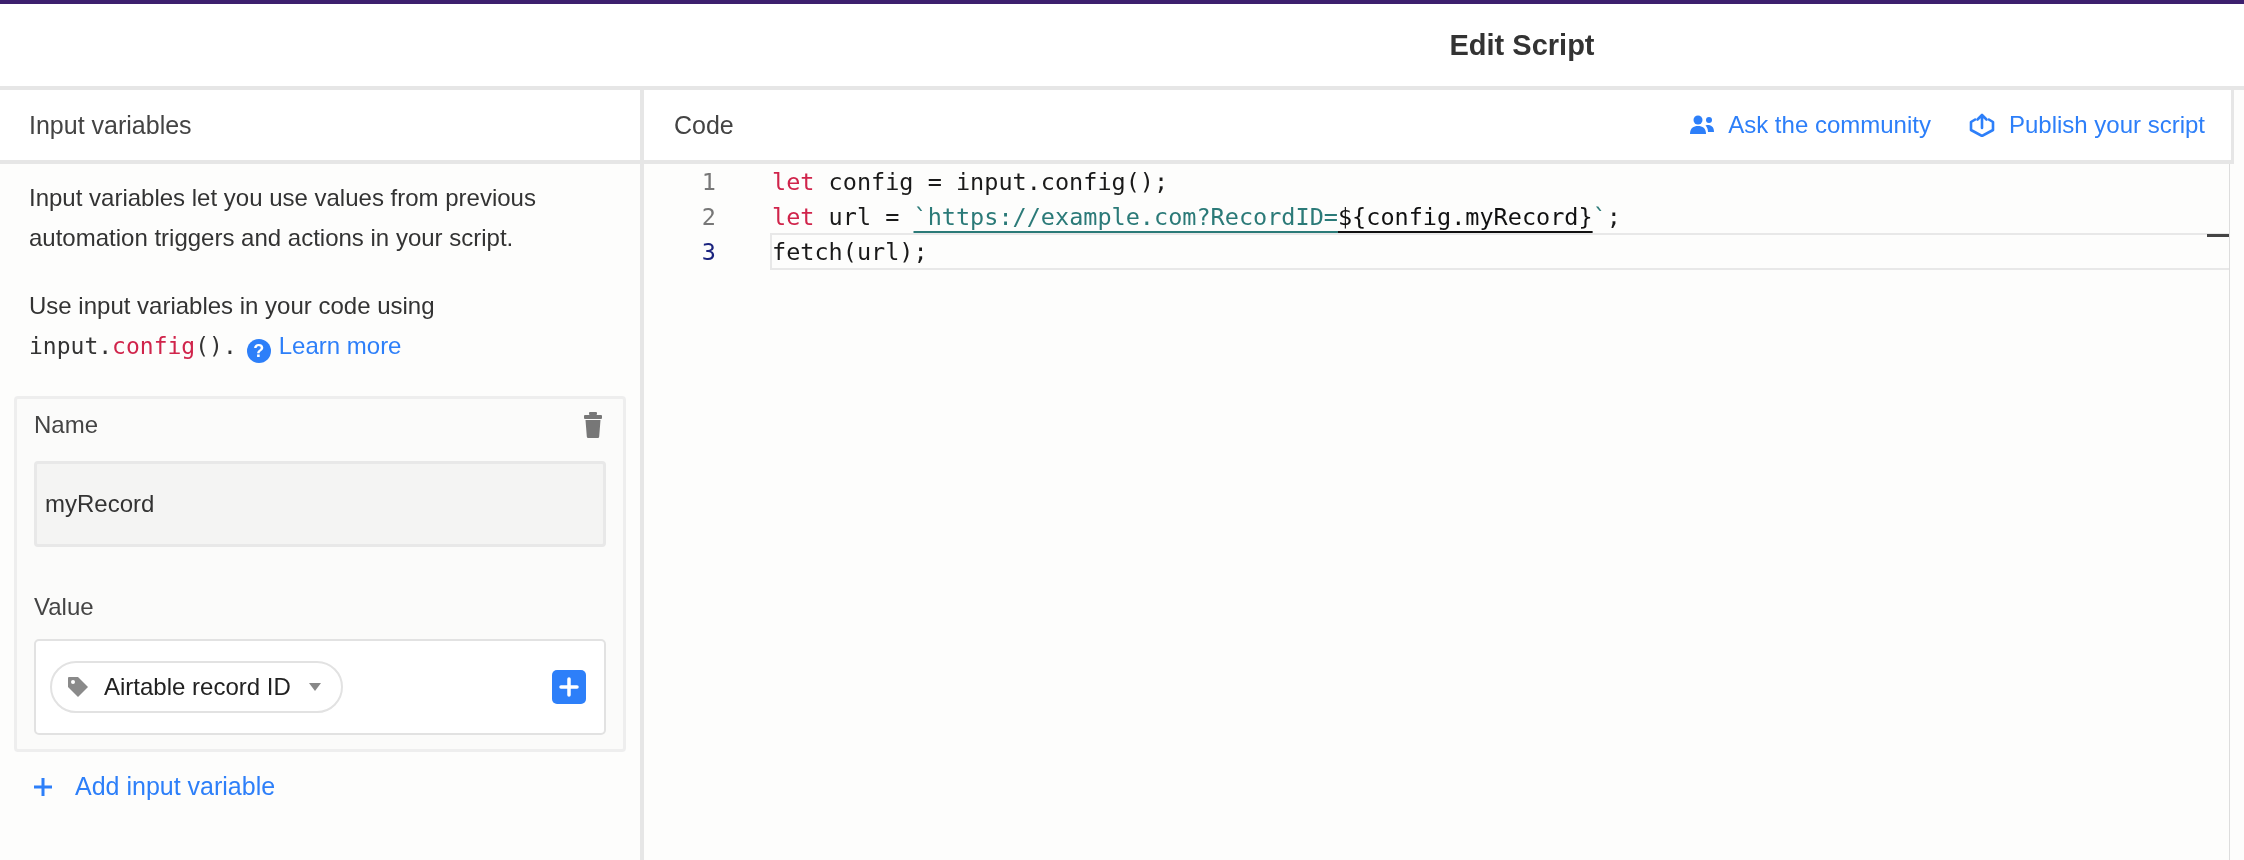  What do you see at coordinates (1810, 125) in the screenshot?
I see `ask-community-link: Ask the community` at bounding box center [1810, 125].